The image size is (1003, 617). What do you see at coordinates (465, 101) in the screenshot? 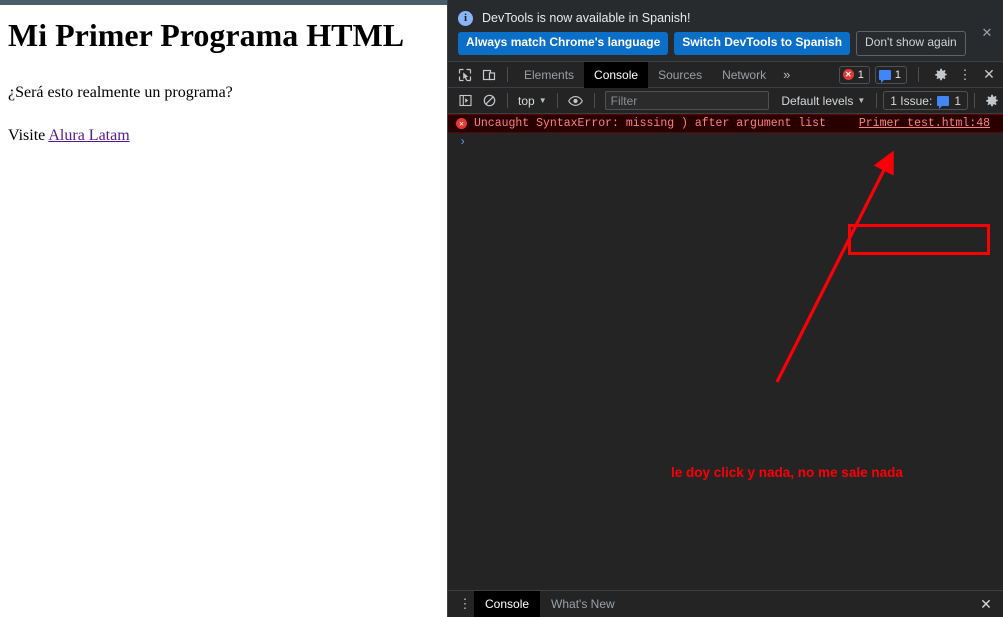
I see `console-sidebar-toggle-icon` at bounding box center [465, 101].